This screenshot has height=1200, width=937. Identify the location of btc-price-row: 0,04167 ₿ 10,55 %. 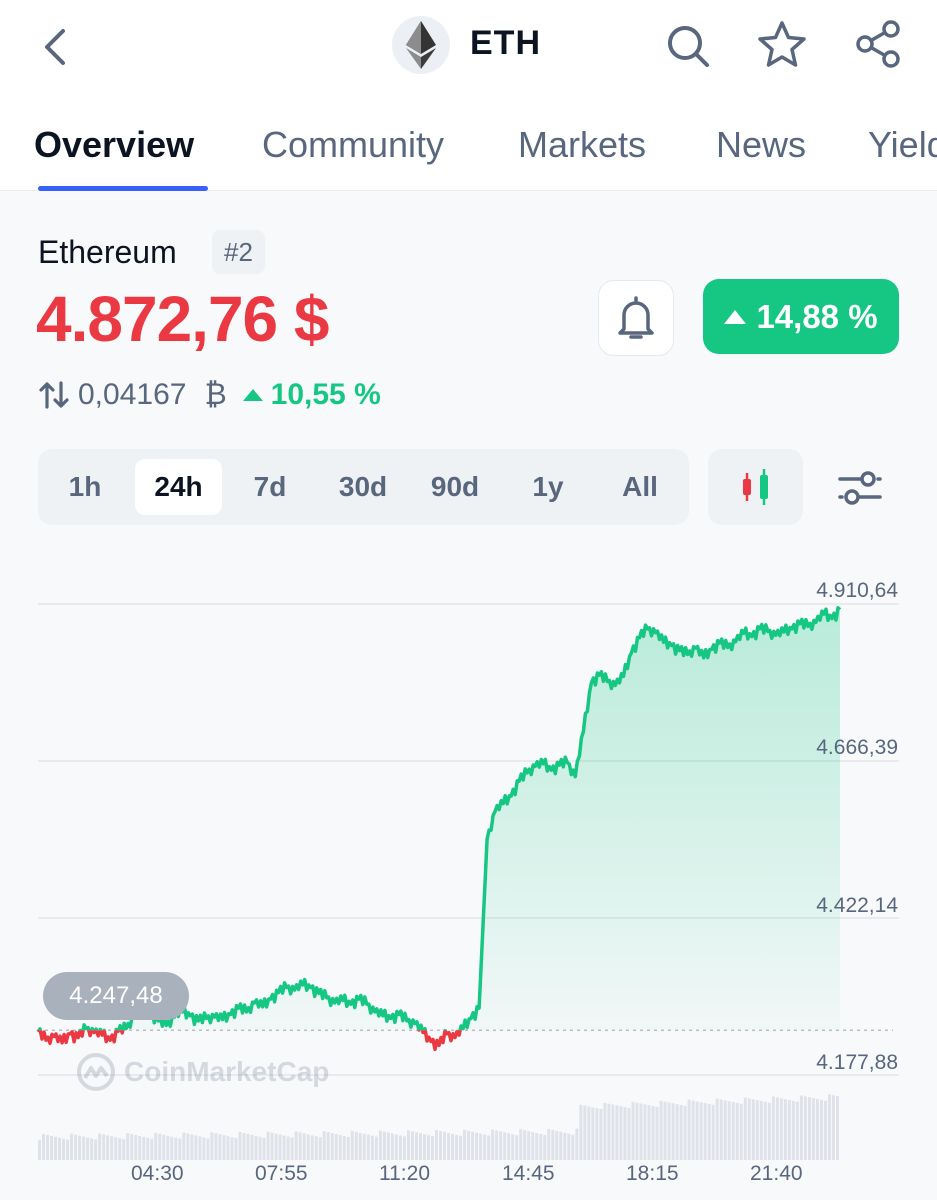
(209, 395).